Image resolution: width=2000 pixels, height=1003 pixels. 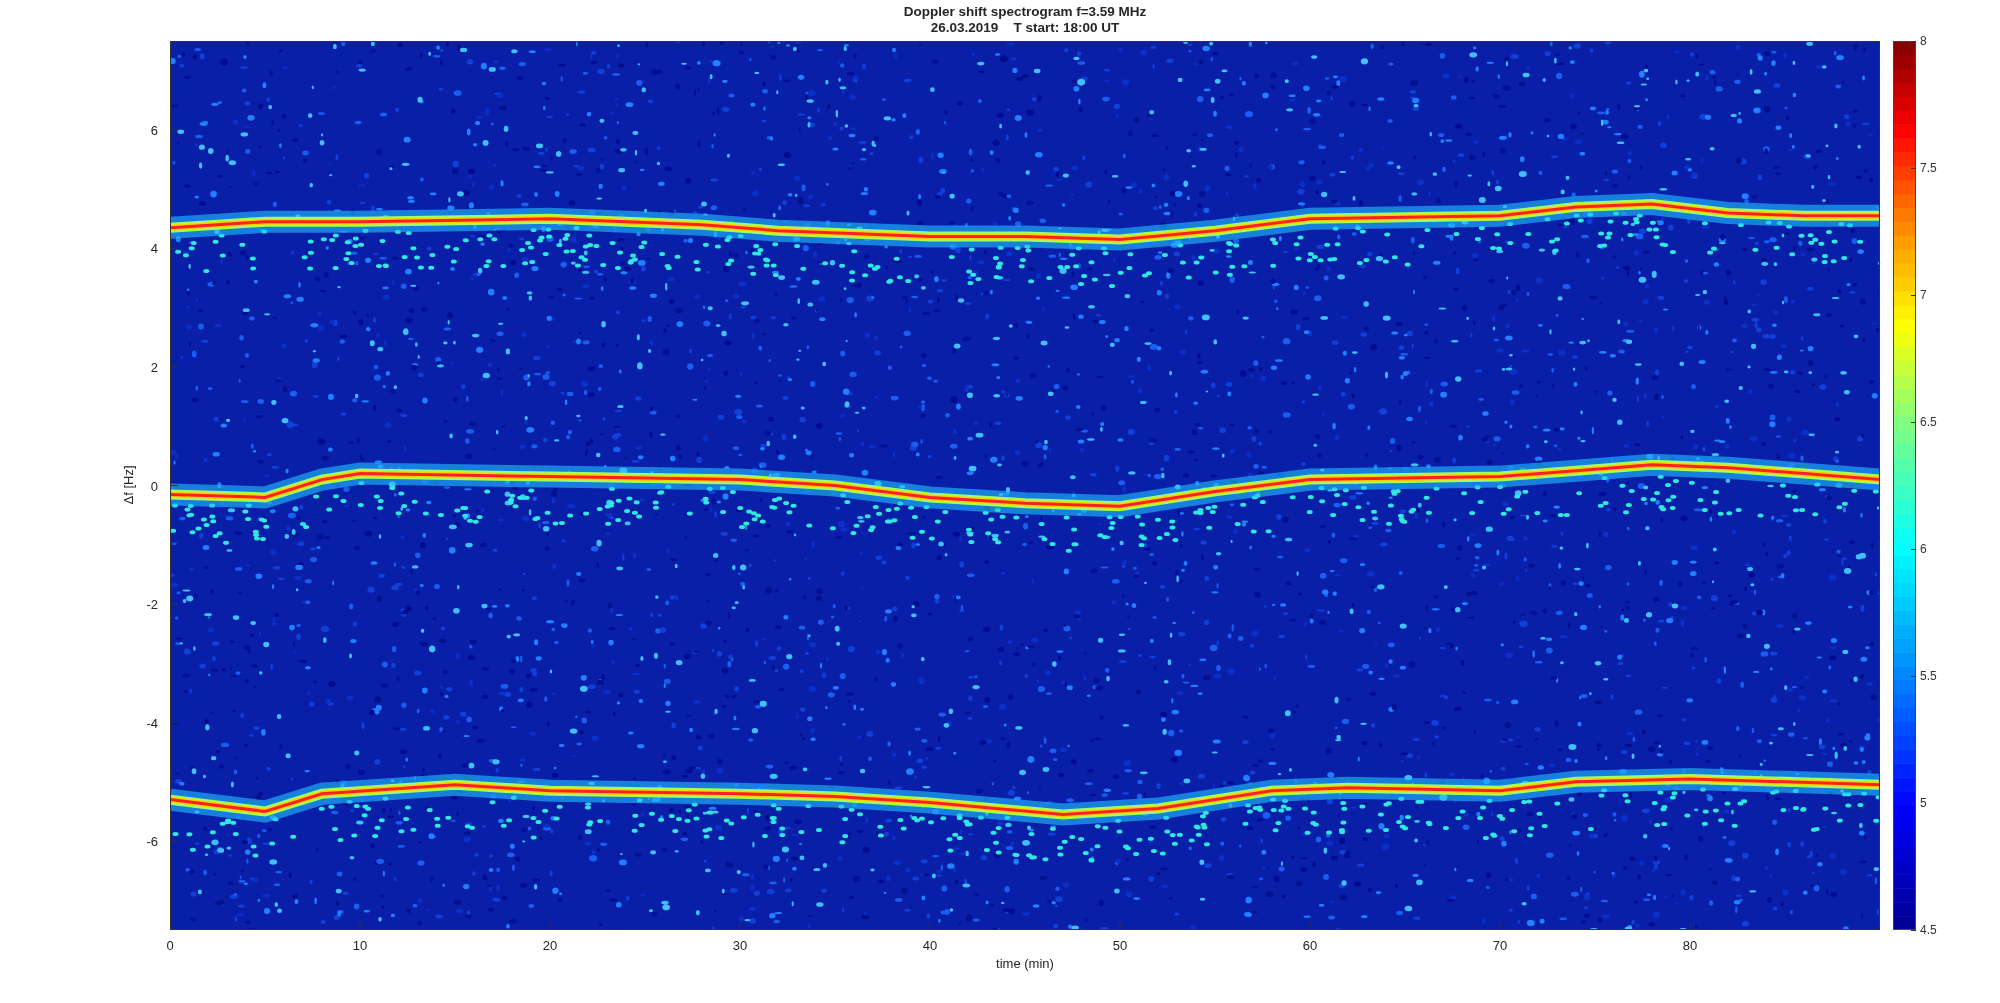 I want to click on x-tick-label: 50, so click(x=1120, y=945).